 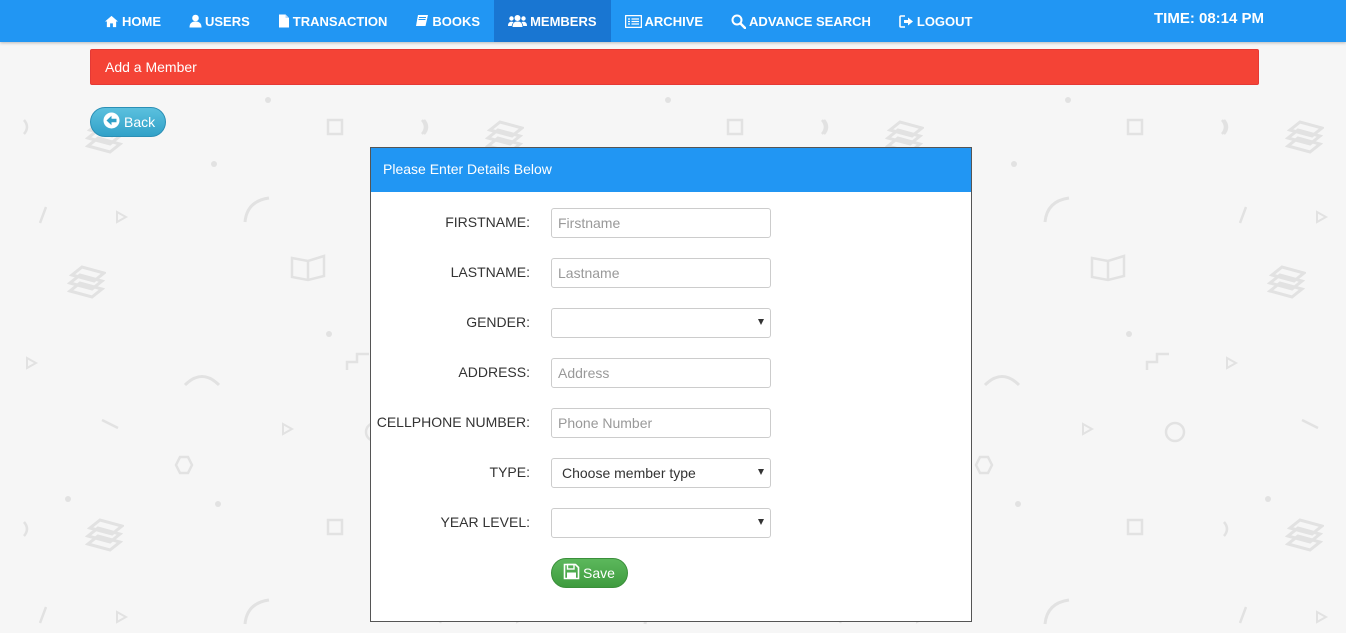 What do you see at coordinates (599, 573) in the screenshot?
I see `save-button-label: Save` at bounding box center [599, 573].